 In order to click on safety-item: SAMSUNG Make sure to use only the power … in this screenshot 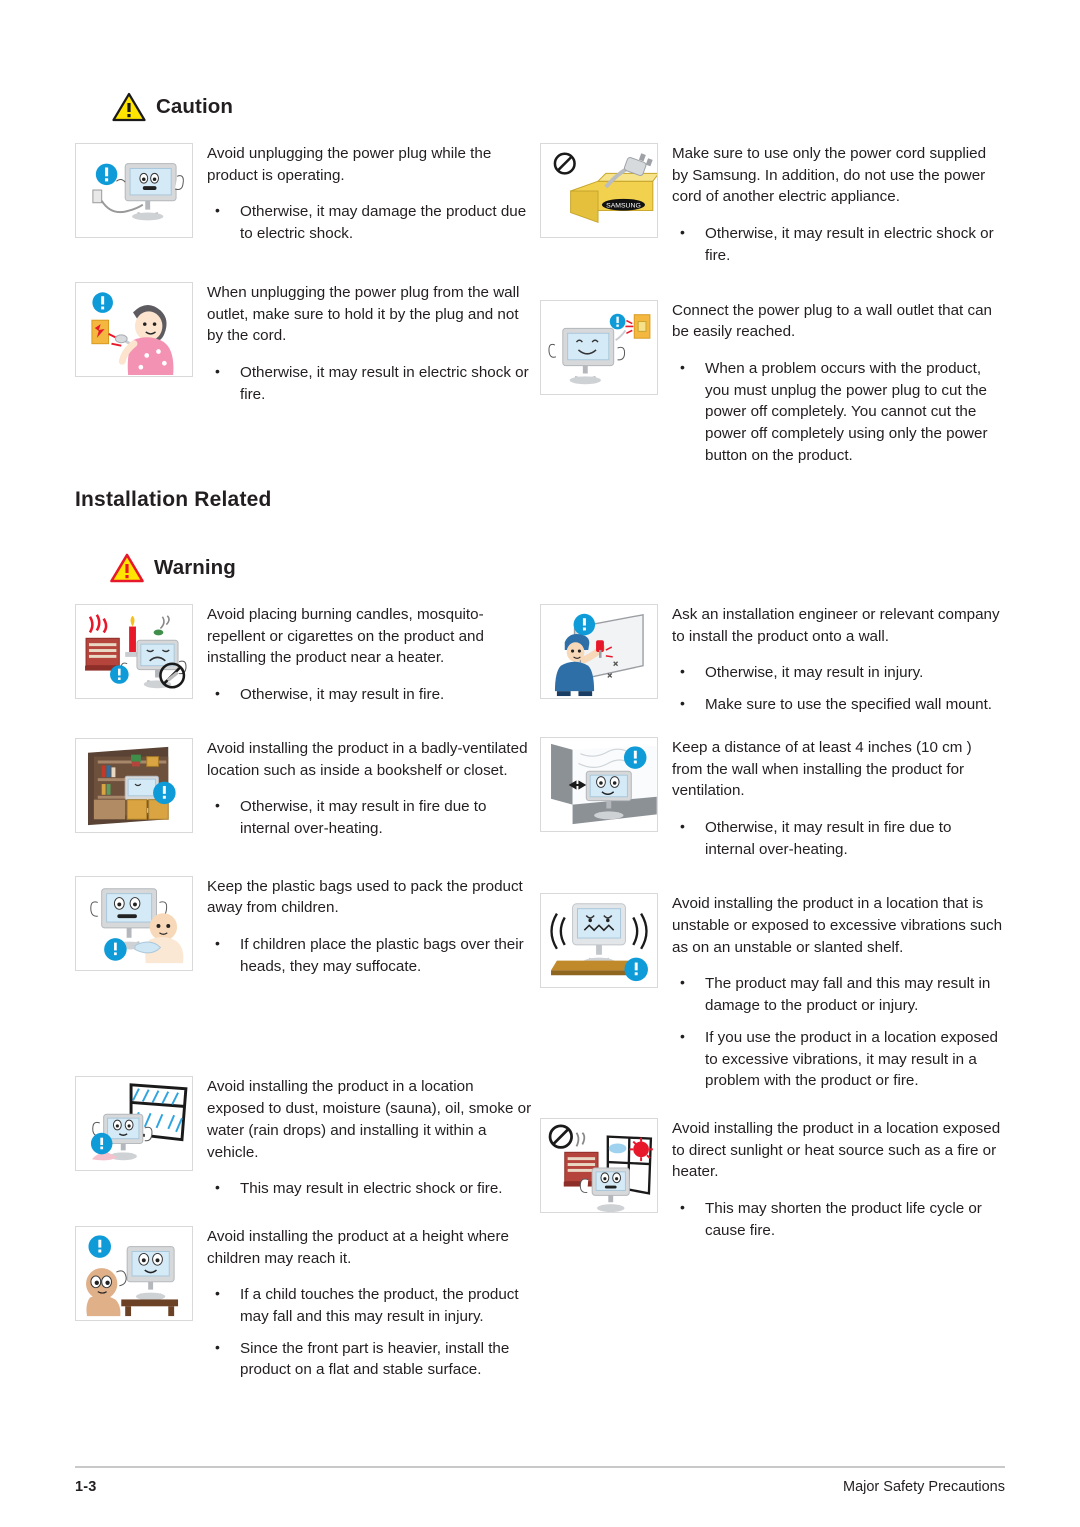, I will do `click(772, 205)`.